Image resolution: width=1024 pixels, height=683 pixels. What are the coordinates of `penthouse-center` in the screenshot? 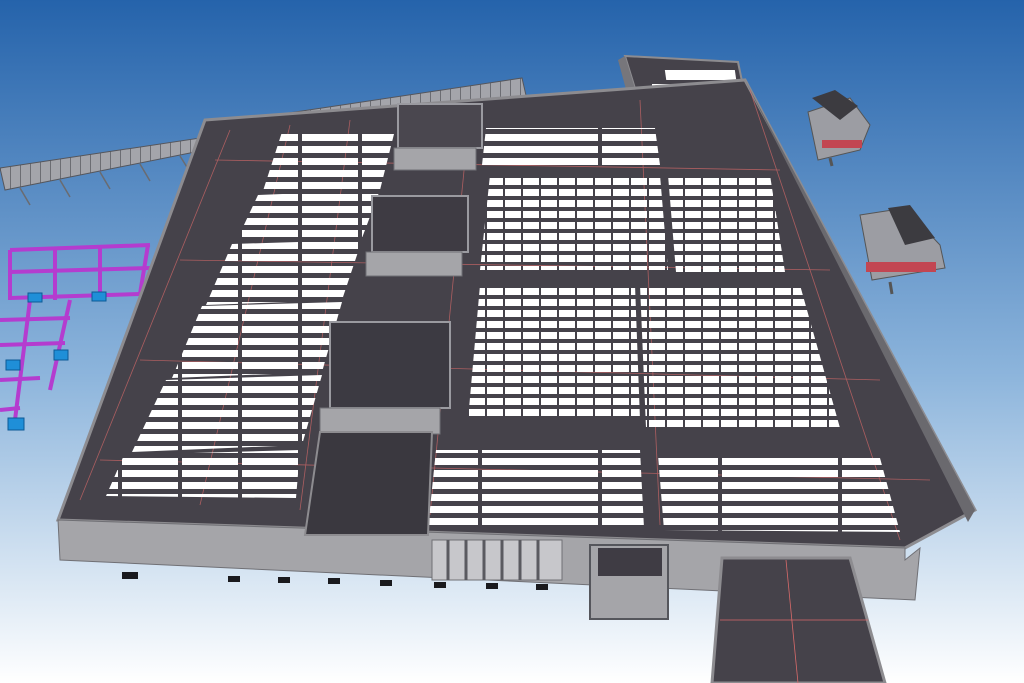 It's located at (417, 236).